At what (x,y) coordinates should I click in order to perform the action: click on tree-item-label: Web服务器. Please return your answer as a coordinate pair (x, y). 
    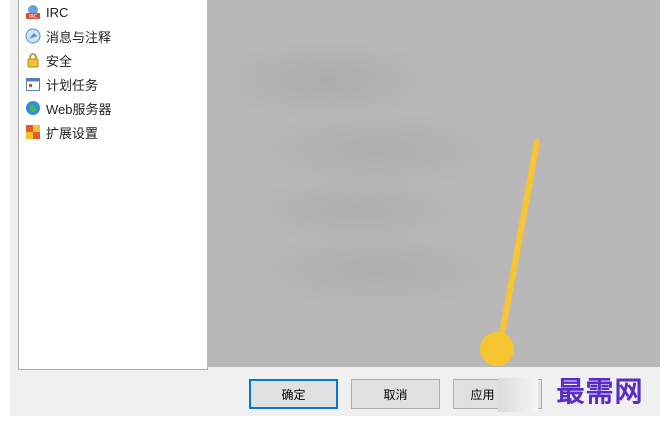
    Looking at the image, I should click on (79, 109).